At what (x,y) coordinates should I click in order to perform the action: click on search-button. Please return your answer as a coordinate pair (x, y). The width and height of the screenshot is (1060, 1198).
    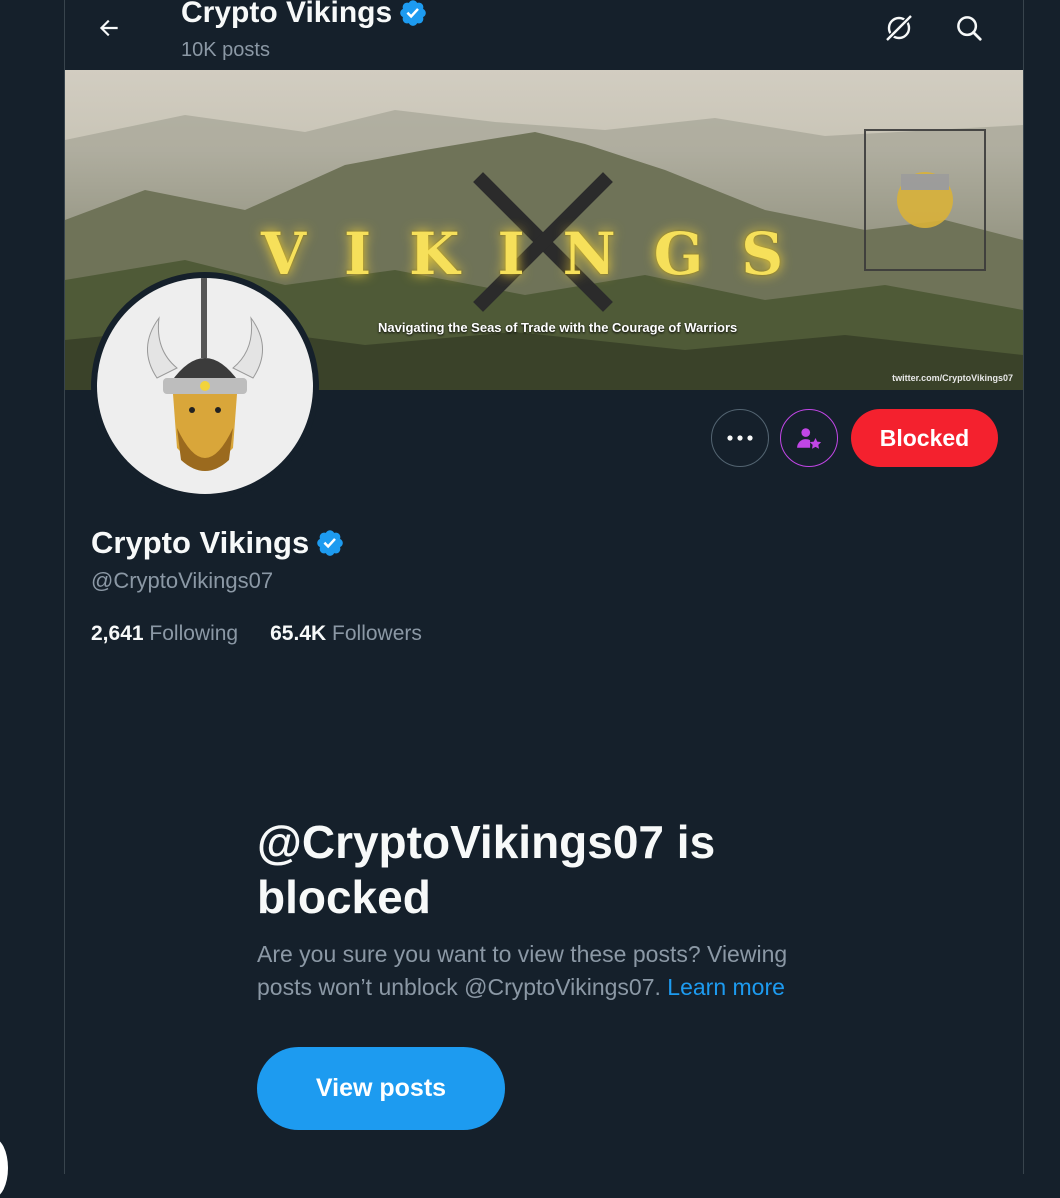
    Looking at the image, I should click on (969, 28).